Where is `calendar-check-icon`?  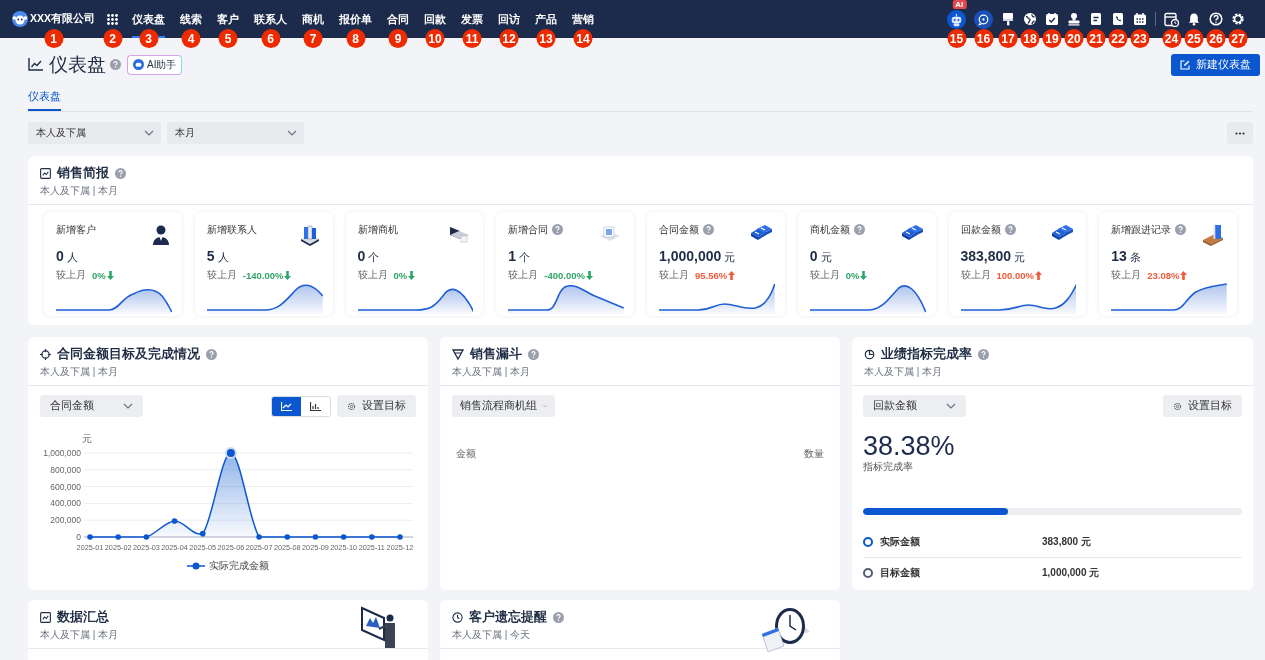 calendar-check-icon is located at coordinates (1052, 19).